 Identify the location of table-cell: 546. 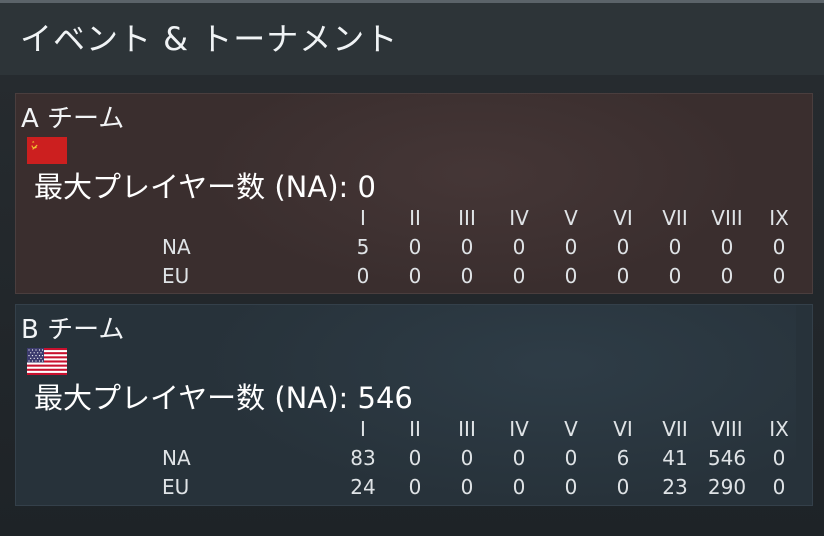
(727, 458).